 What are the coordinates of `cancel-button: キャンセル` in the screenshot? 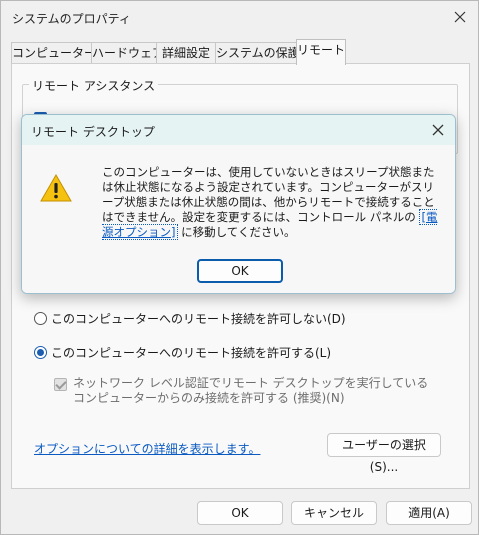 It's located at (334, 513).